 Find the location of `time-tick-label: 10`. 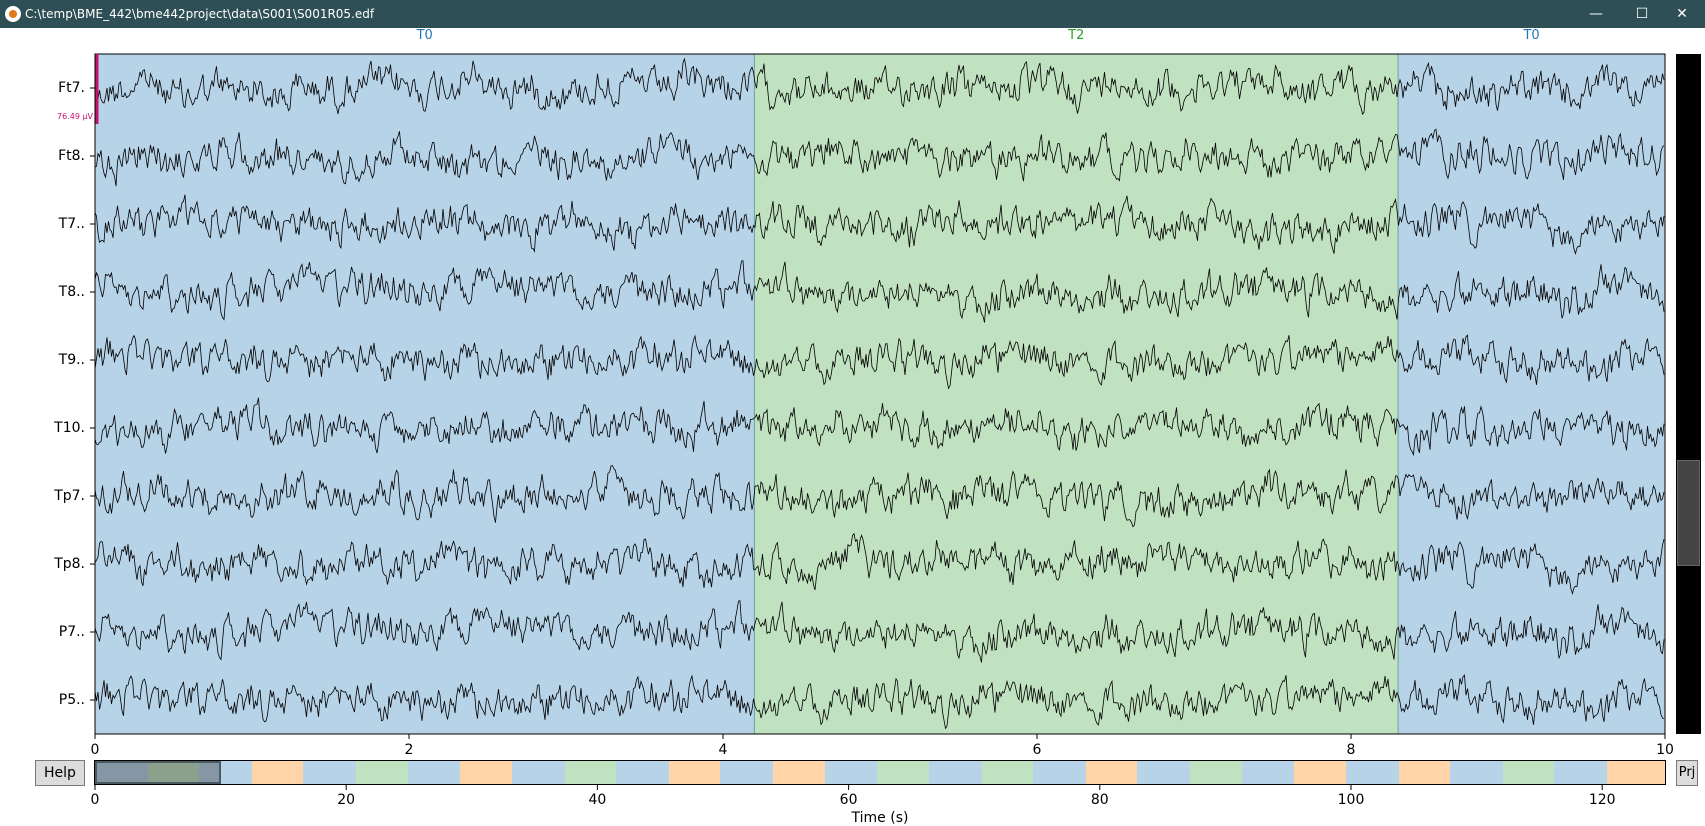

time-tick-label: 10 is located at coordinates (1665, 750).